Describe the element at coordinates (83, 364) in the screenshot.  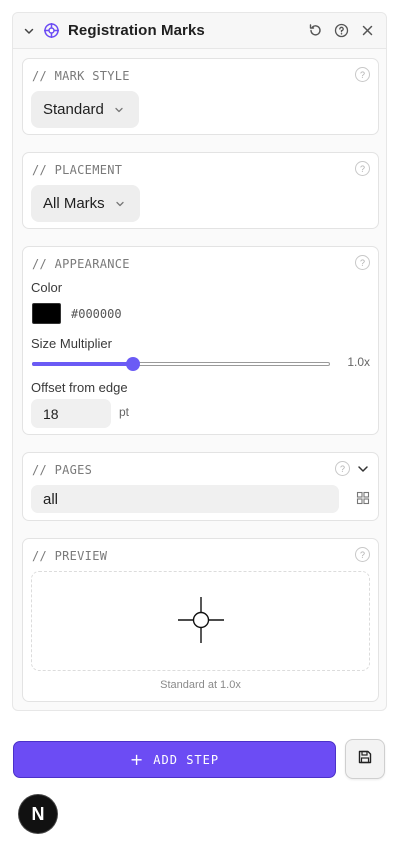
I see `slider-fill` at that location.